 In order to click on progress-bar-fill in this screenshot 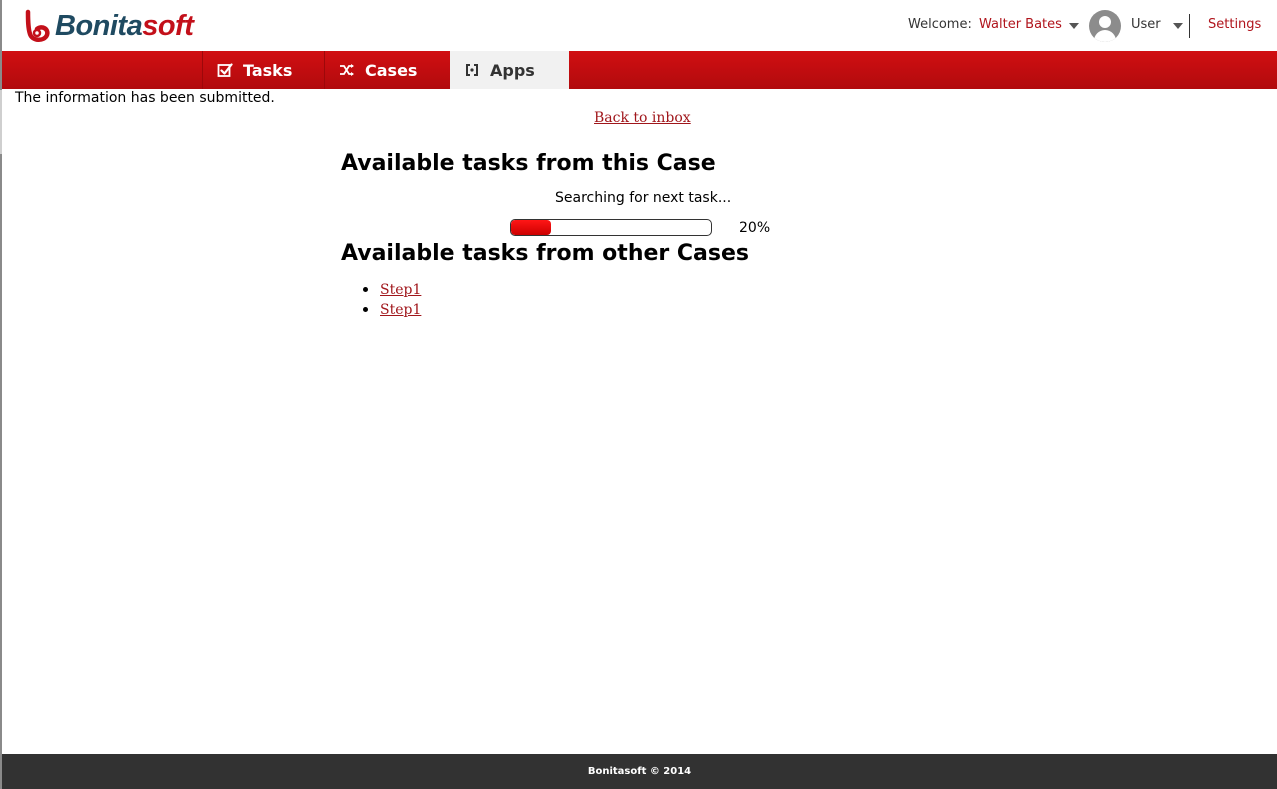, I will do `click(531, 227)`.